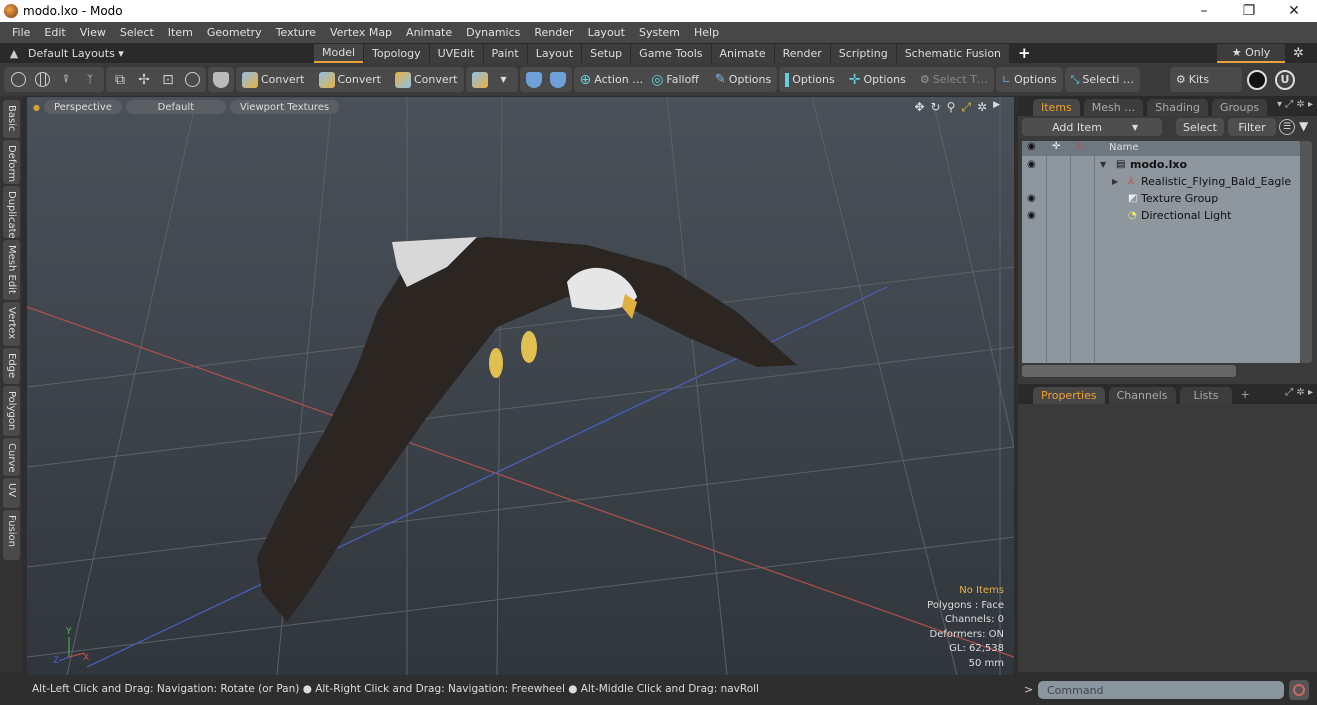  What do you see at coordinates (11, 366) in the screenshot?
I see `vtab-edge: Edge` at bounding box center [11, 366].